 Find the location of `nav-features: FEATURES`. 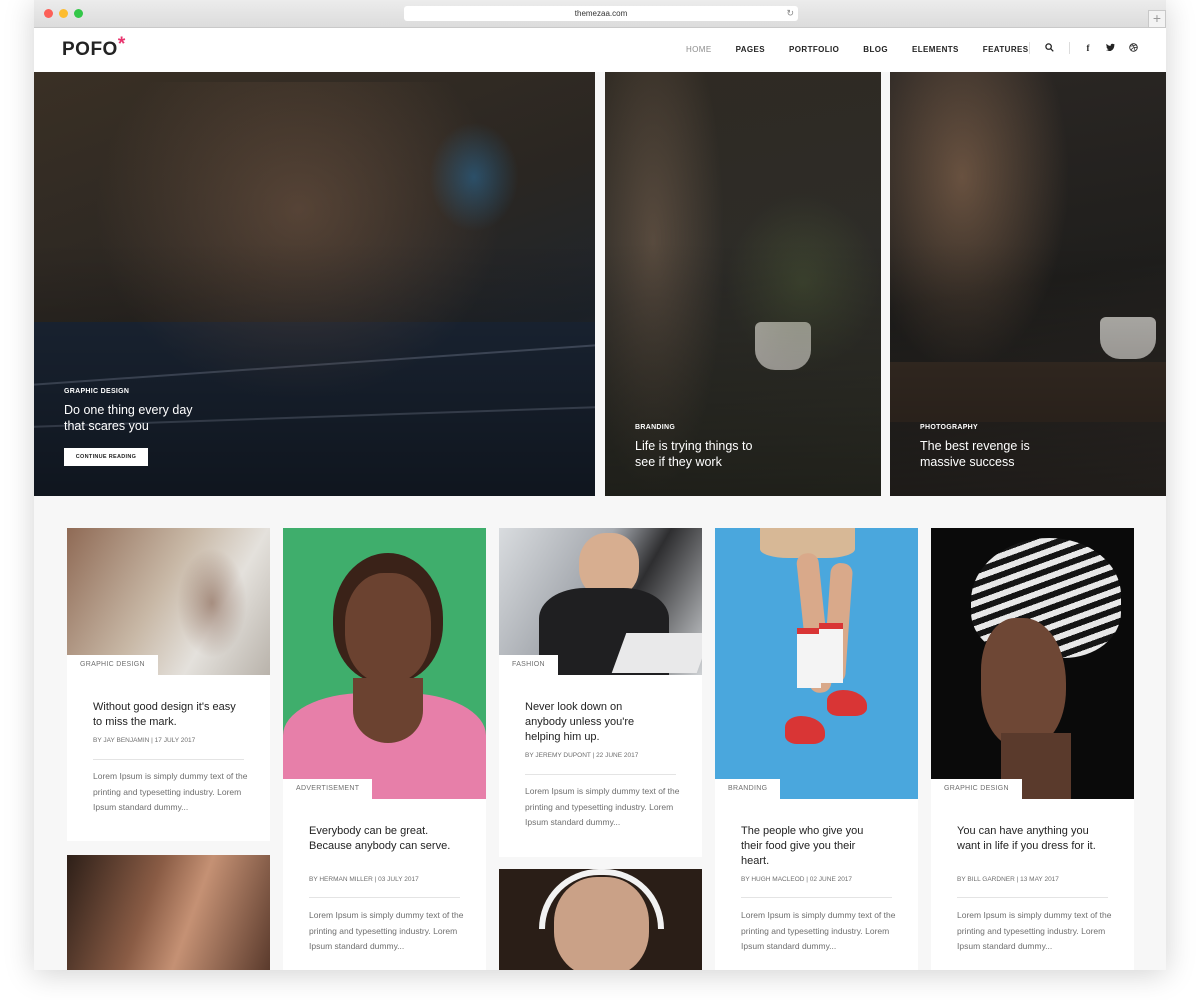

nav-features: FEATURES is located at coordinates (1006, 49).